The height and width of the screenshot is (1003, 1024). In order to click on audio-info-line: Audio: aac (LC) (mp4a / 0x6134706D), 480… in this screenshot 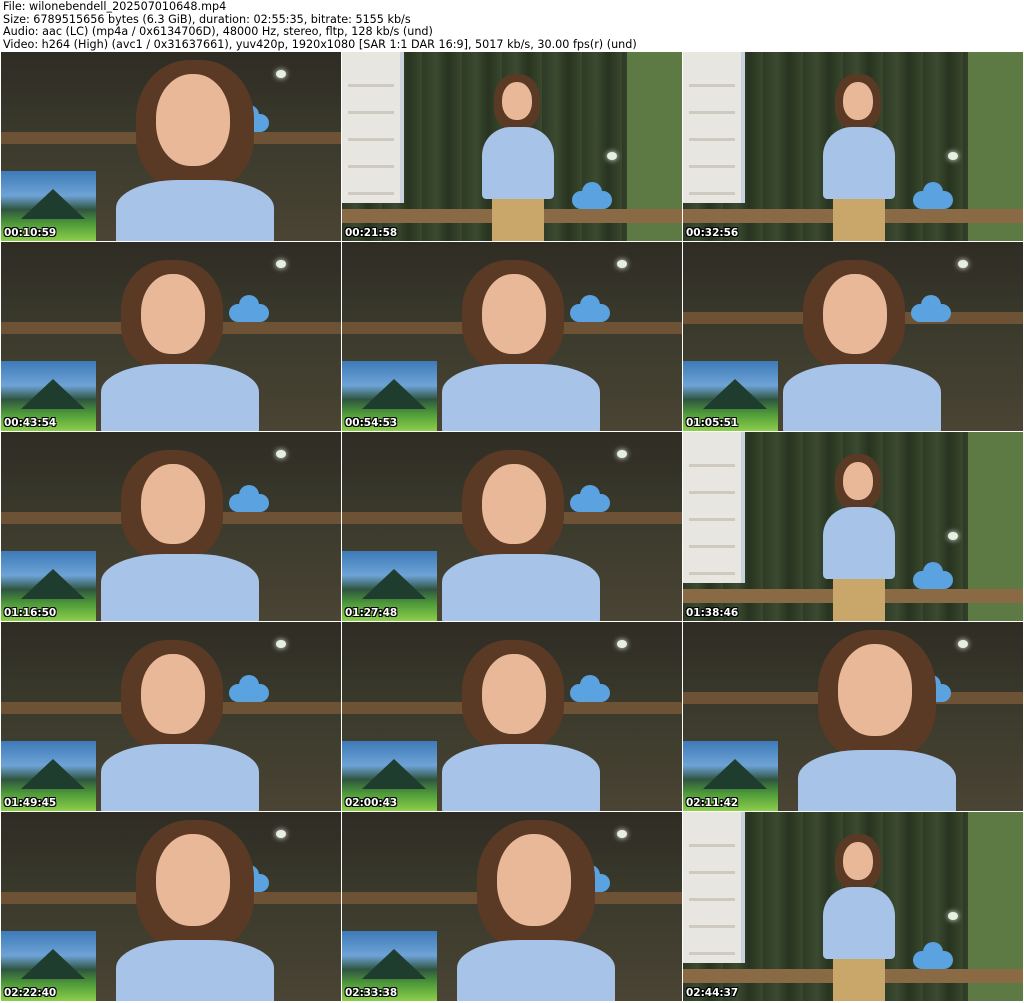, I will do `click(218, 32)`.